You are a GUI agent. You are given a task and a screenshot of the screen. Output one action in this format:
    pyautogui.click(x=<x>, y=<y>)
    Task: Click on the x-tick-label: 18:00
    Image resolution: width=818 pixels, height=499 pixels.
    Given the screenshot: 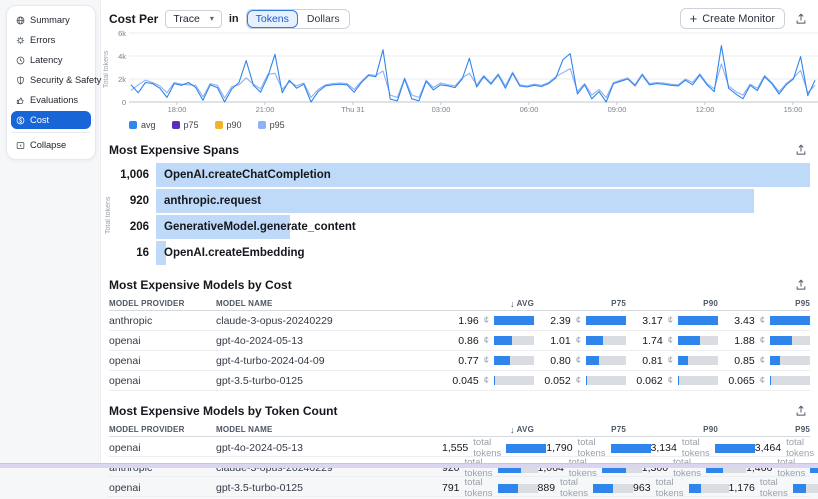 What is the action you would take?
    pyautogui.click(x=177, y=109)
    